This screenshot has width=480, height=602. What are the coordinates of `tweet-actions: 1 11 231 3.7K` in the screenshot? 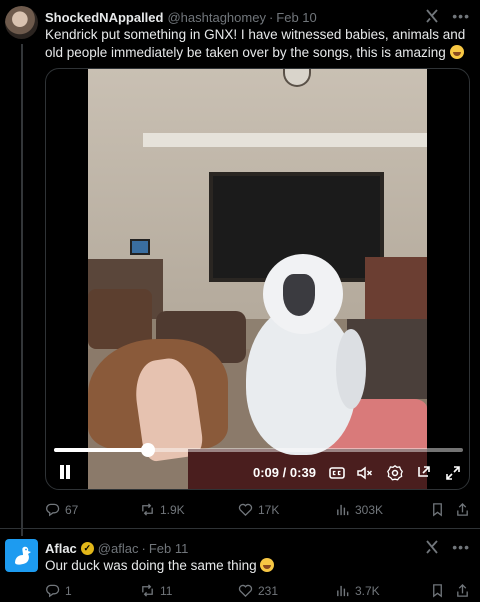 It's located at (258, 592).